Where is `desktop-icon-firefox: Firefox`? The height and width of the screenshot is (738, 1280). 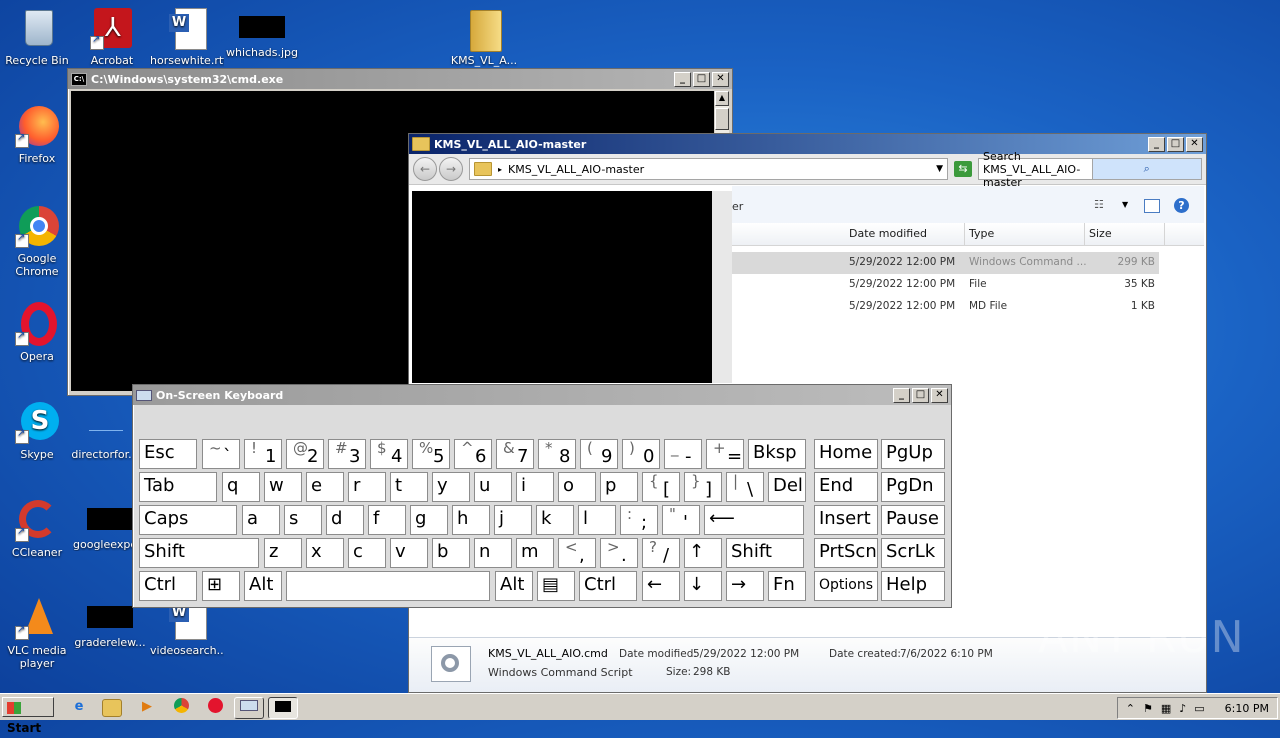
desktop-icon-firefox: Firefox is located at coordinates (37, 134).